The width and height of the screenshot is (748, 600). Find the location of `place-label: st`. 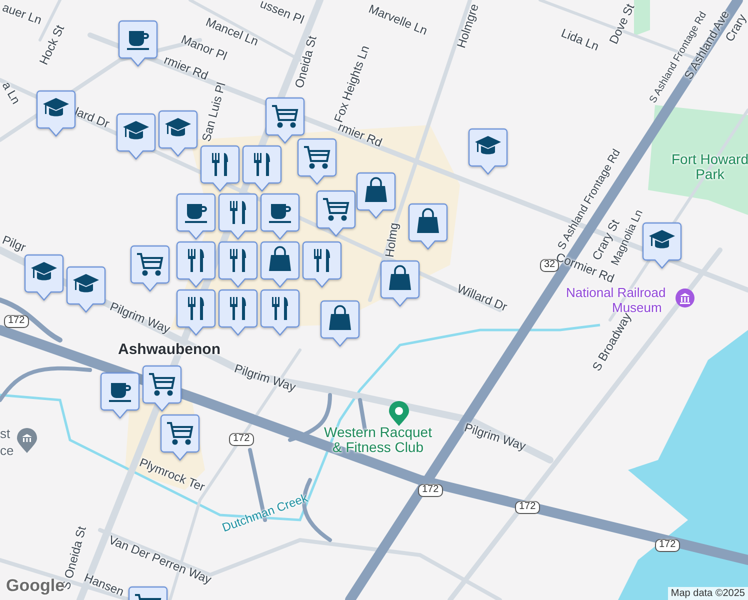

place-label: st is located at coordinates (5, 434).